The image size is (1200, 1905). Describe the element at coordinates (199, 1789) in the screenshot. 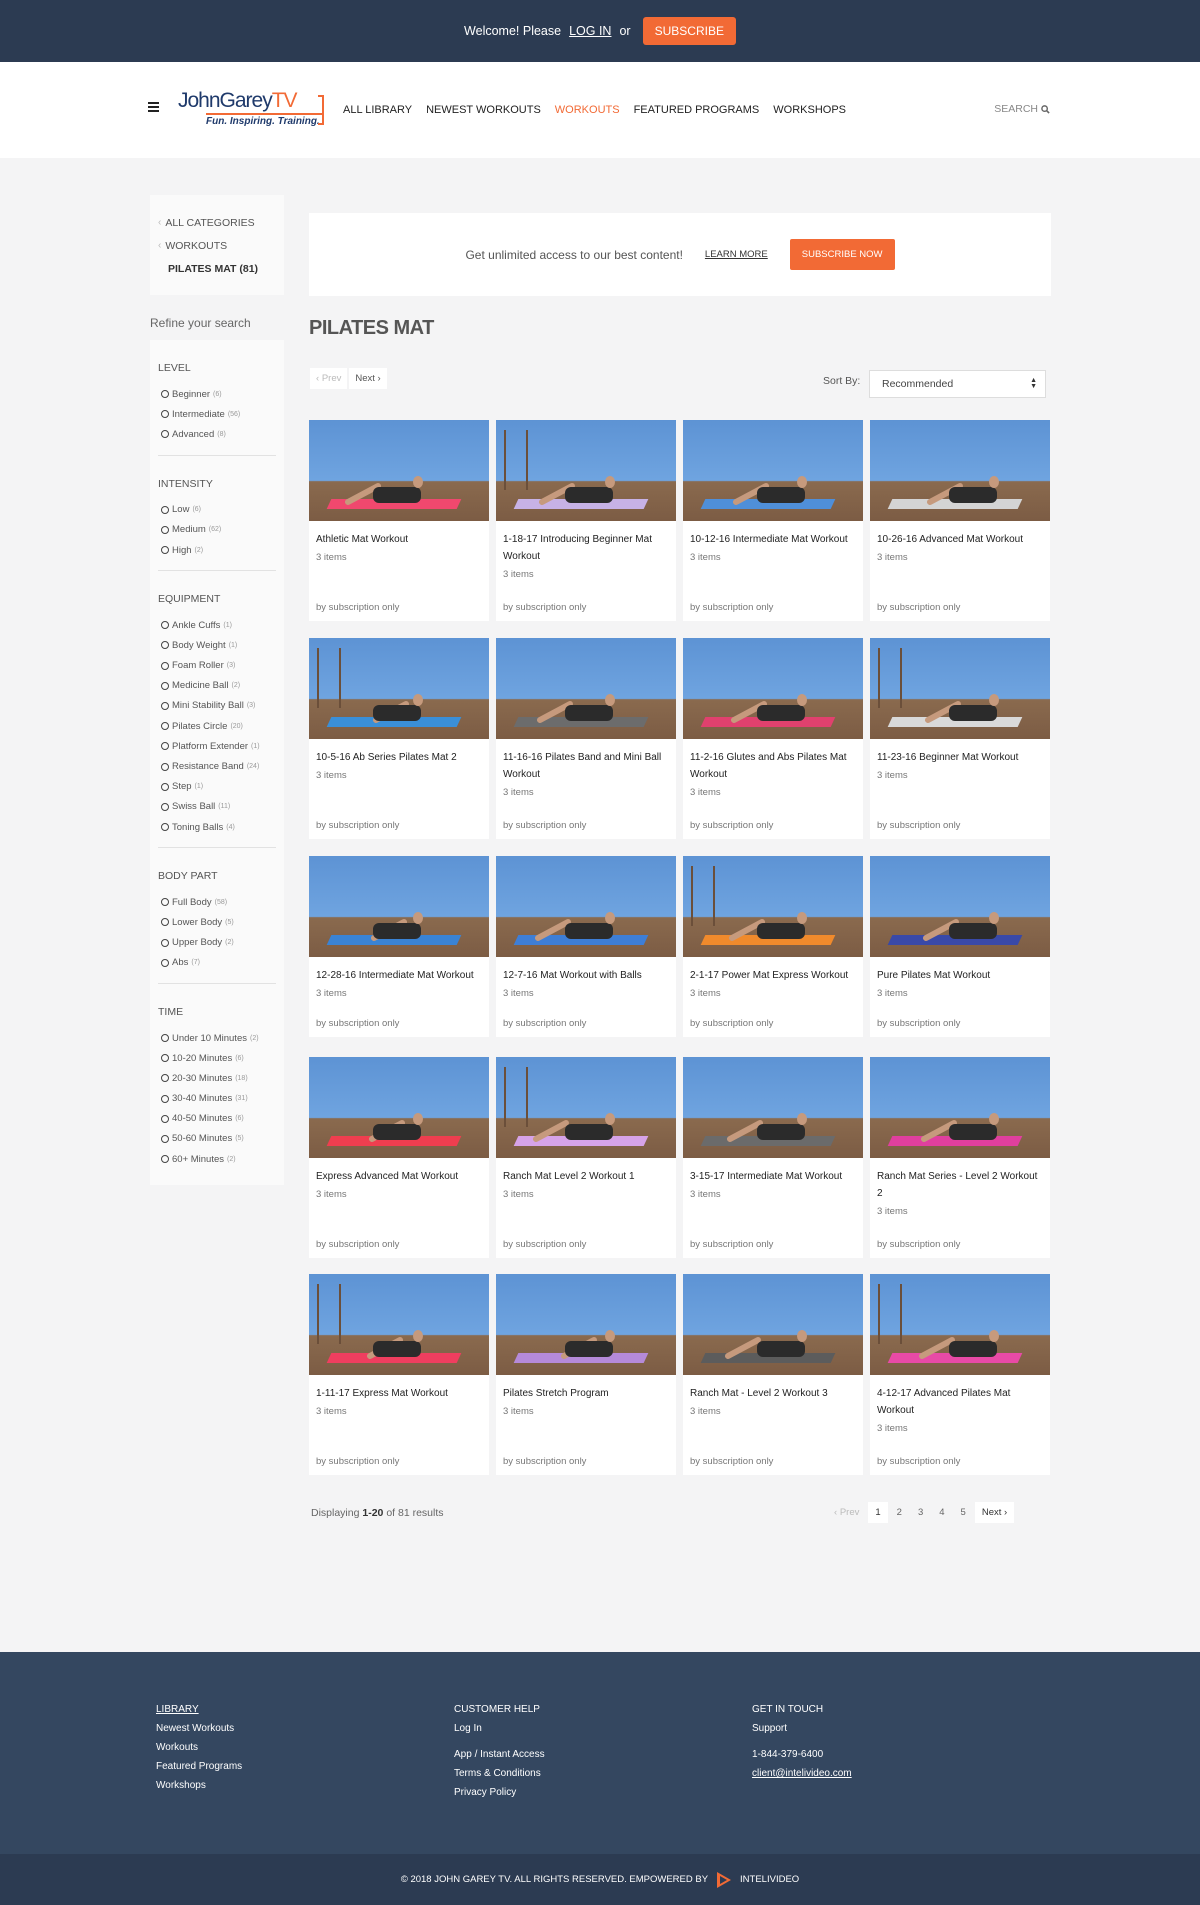

I see `footer-link: Workshops` at that location.